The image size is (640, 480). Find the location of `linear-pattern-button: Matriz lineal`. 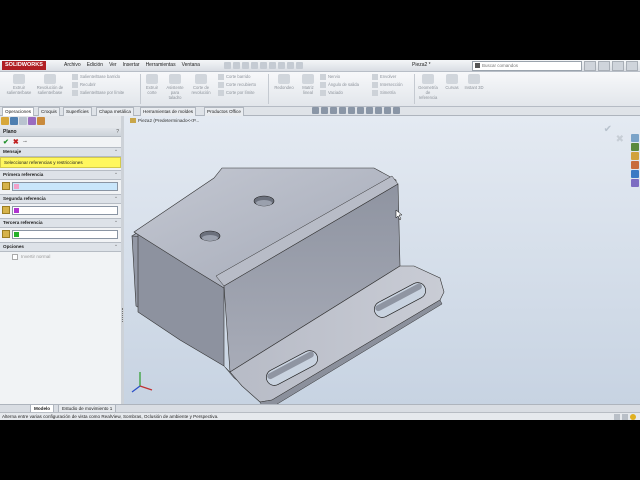

linear-pattern-button: Matriz lineal is located at coordinates (308, 84).